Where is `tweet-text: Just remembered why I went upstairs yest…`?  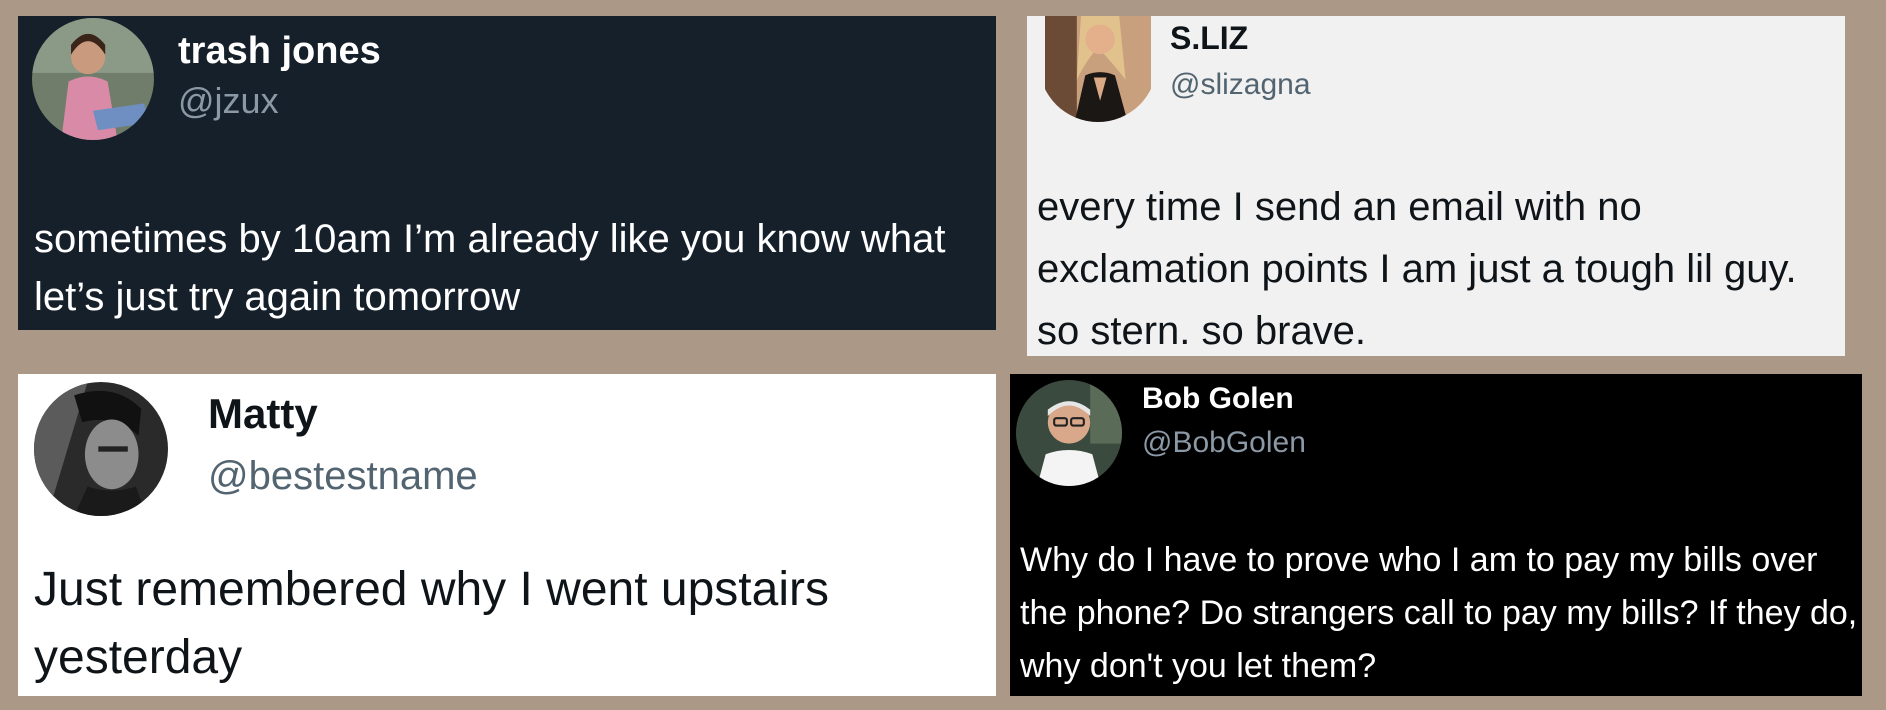 tweet-text: Just remembered why I went upstairs yest… is located at coordinates (431, 623).